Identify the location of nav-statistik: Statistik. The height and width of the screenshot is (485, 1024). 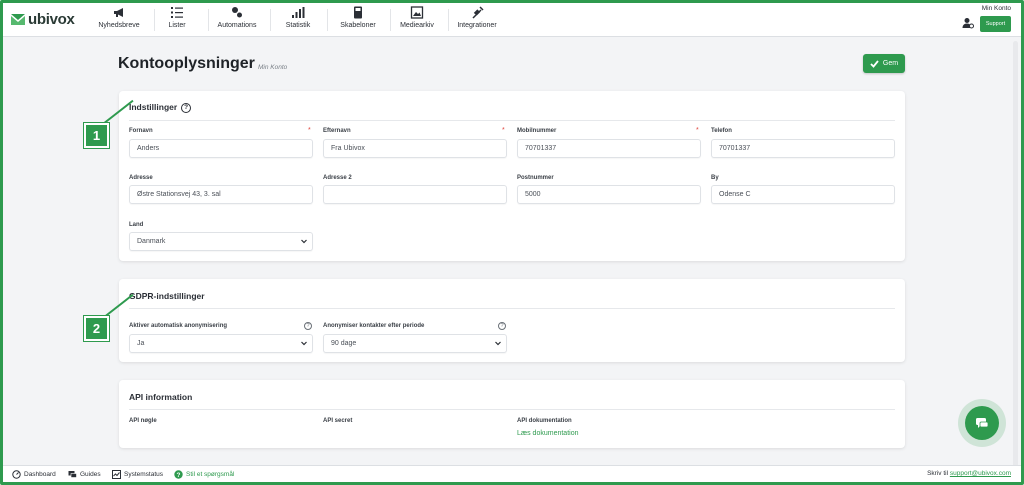
(298, 20).